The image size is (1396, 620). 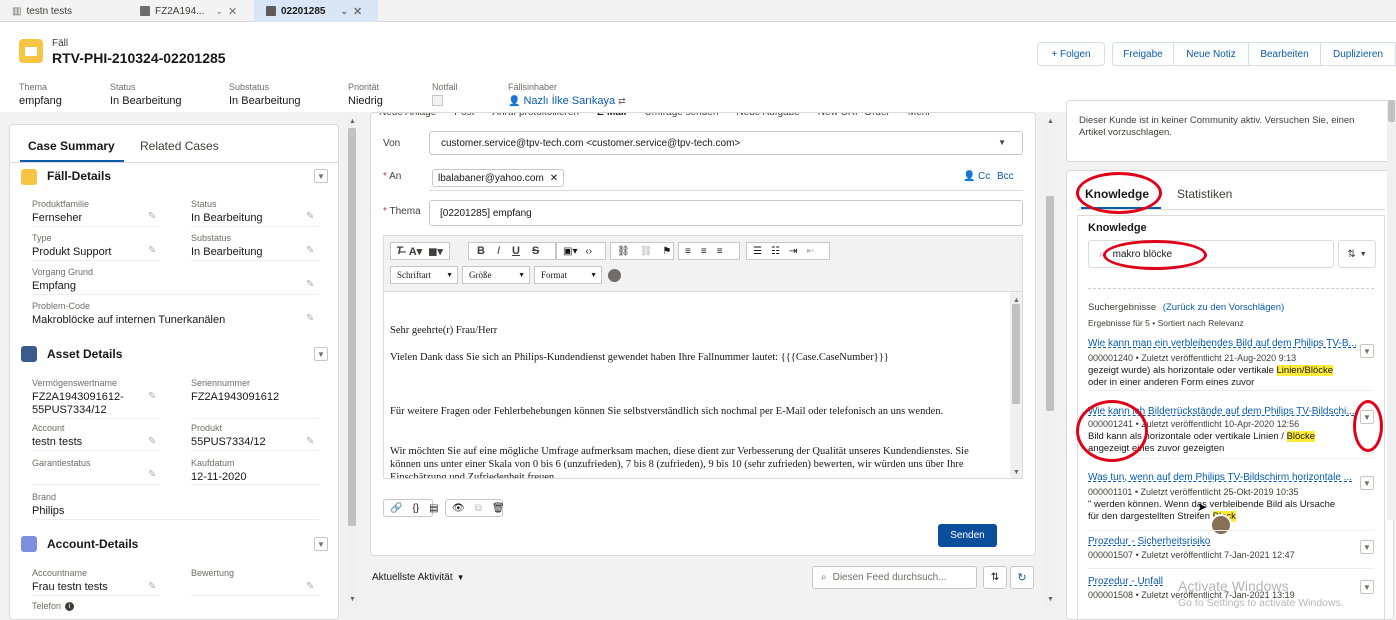 I want to click on product-link: 55PUS7334/12, so click(x=228, y=442).